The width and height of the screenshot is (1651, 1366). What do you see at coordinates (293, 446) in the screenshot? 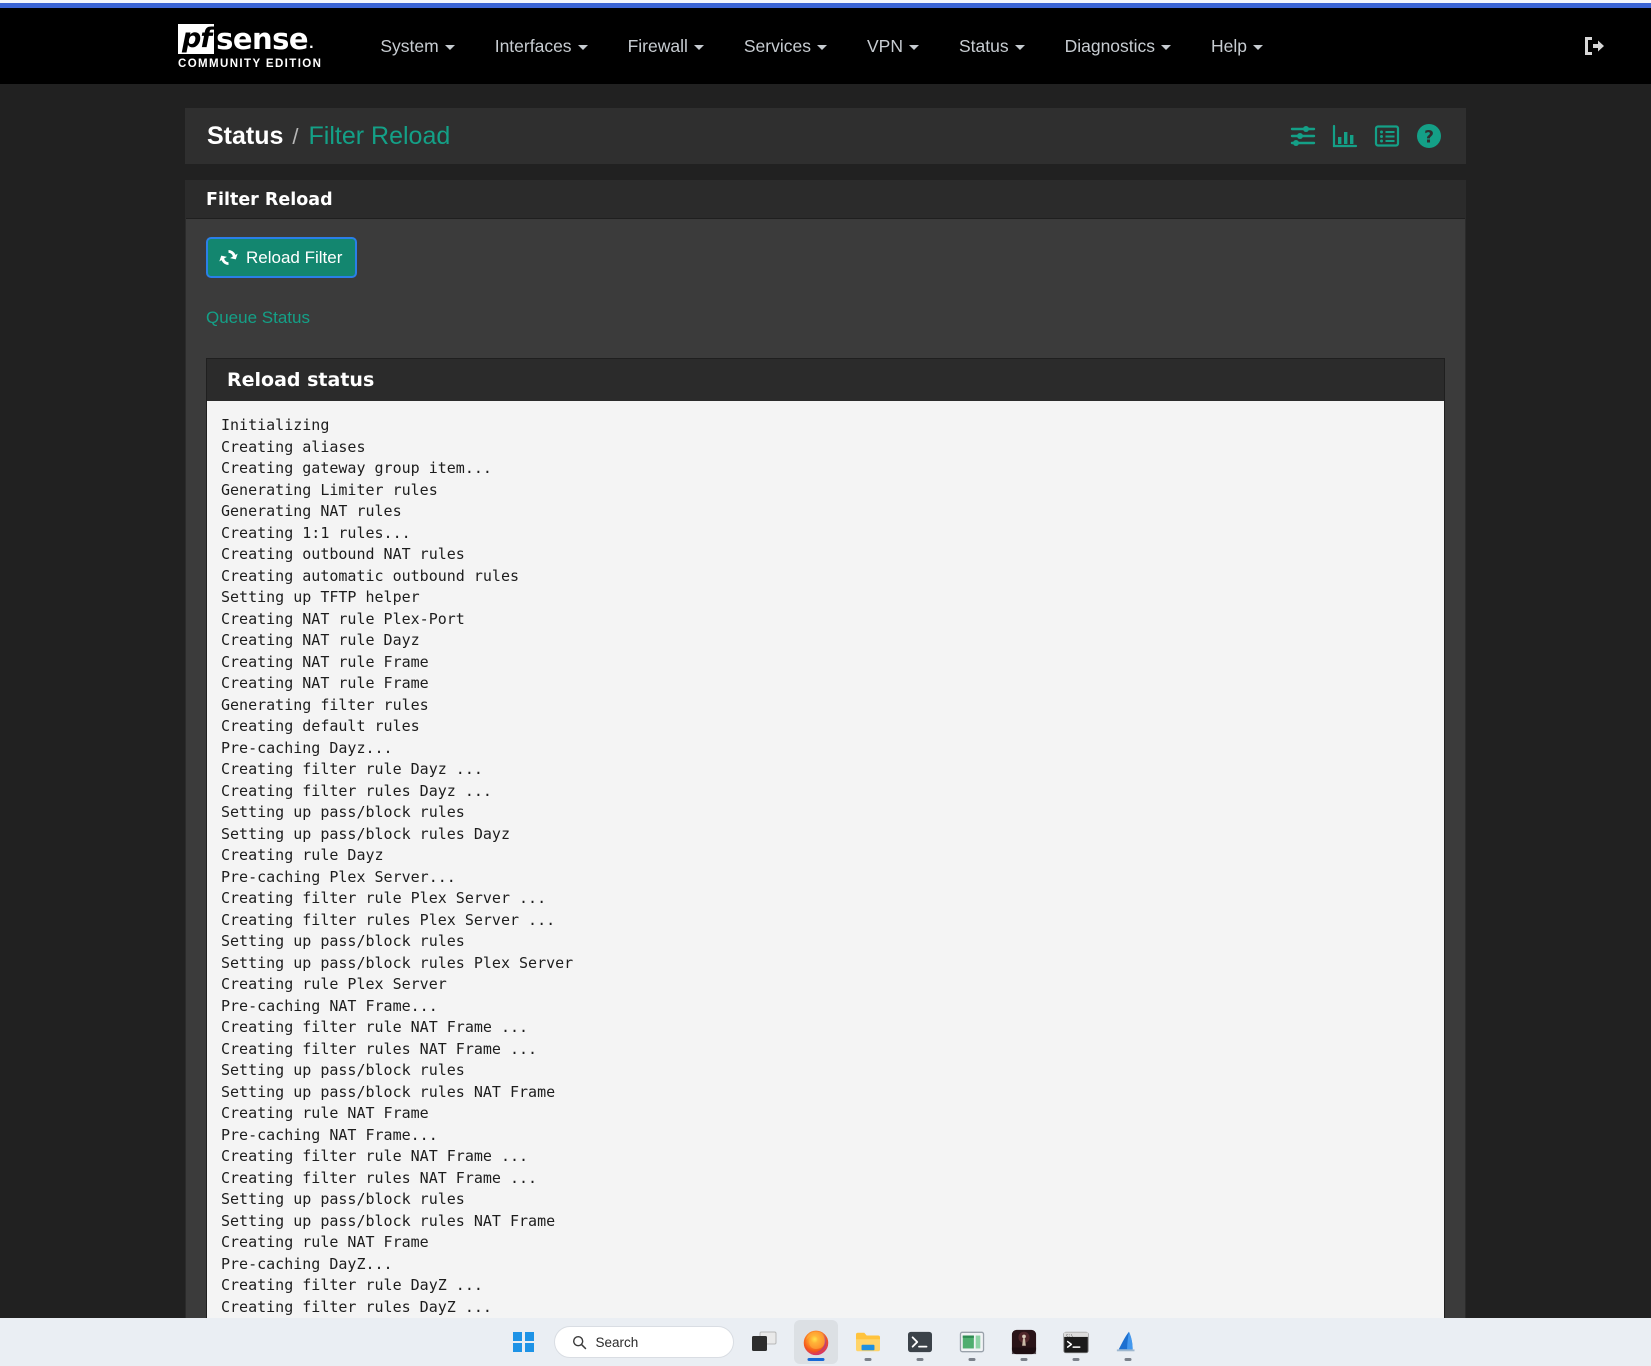
I see `log-line: Creating aliases` at bounding box center [293, 446].